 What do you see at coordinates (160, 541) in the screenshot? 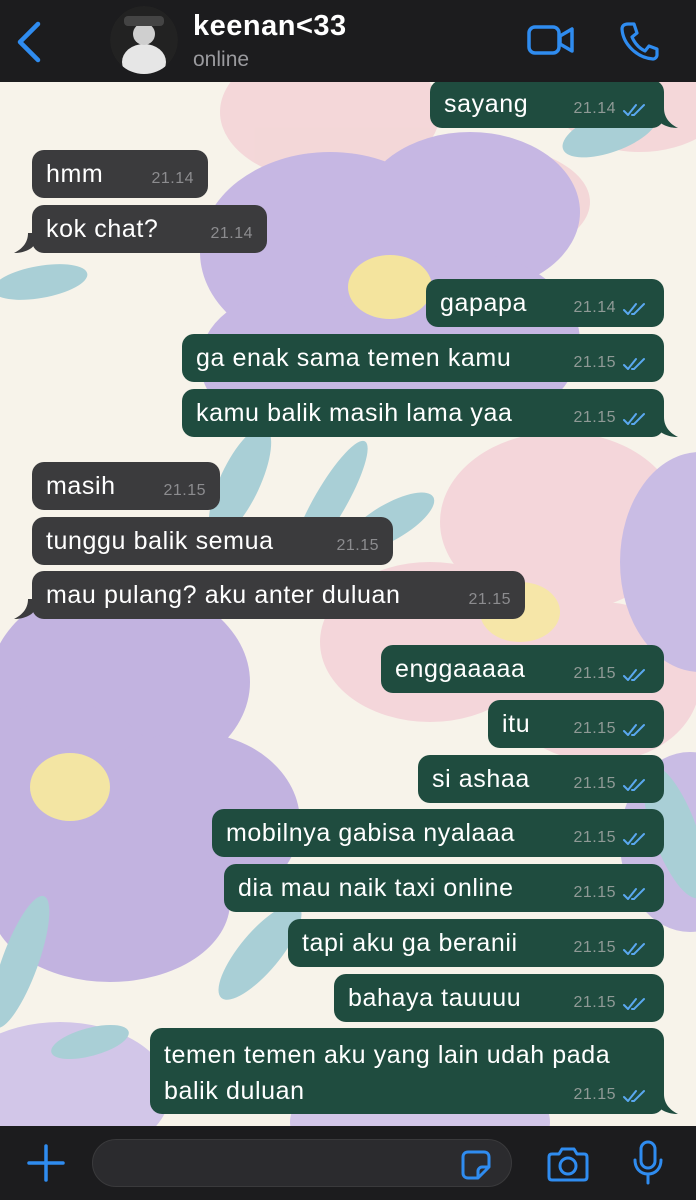
I see `message-text: tunggu balik semua` at bounding box center [160, 541].